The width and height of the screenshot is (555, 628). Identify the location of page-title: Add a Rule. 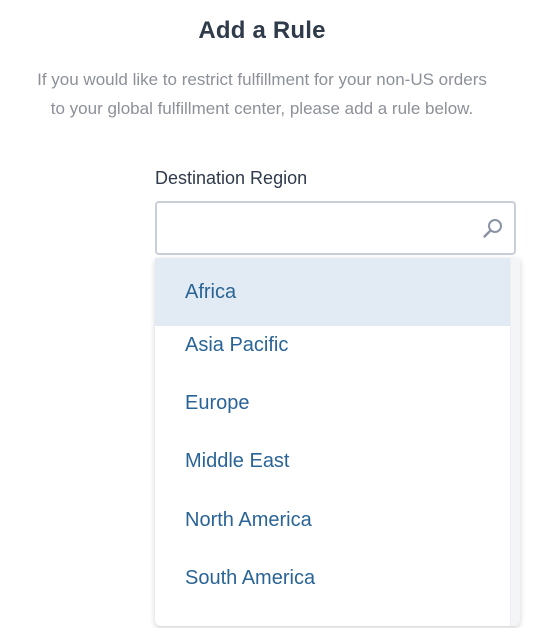
(262, 30).